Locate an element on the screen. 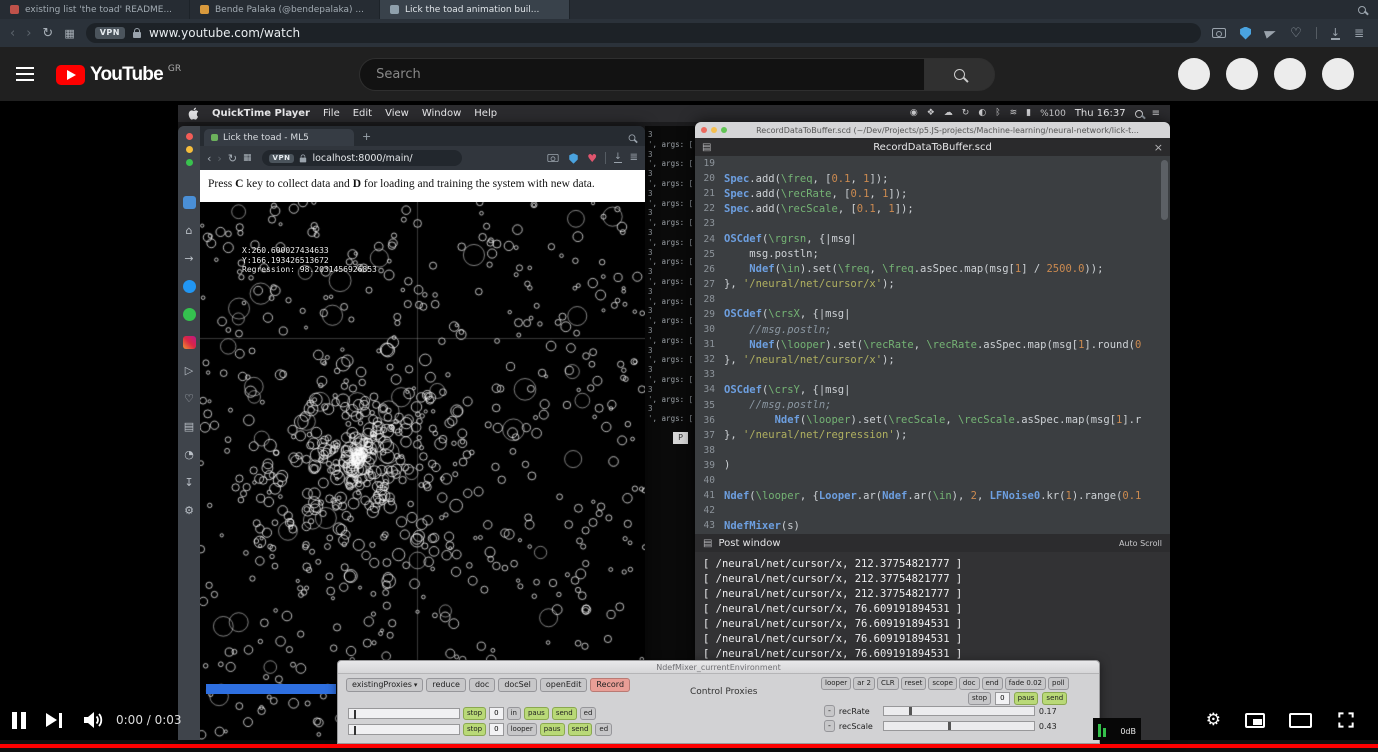  record-icon: ◉ is located at coordinates (914, 113).